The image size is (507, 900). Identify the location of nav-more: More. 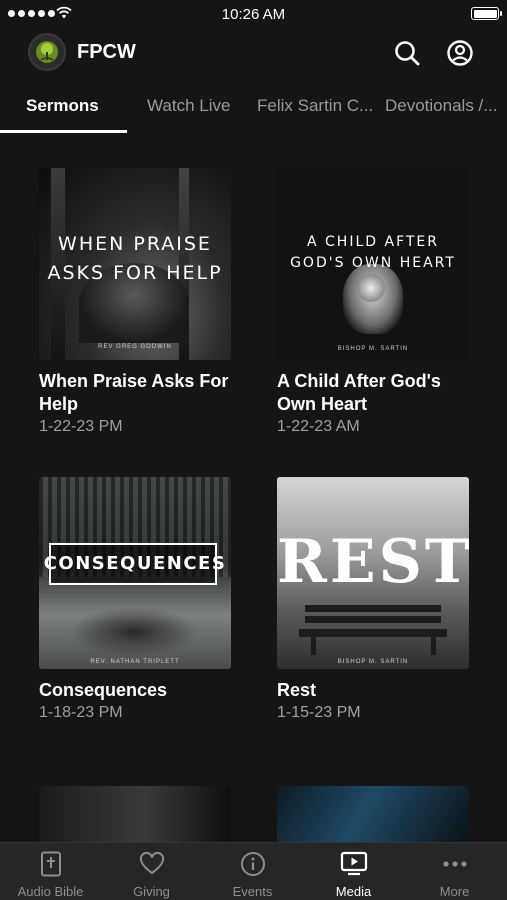
(454, 871).